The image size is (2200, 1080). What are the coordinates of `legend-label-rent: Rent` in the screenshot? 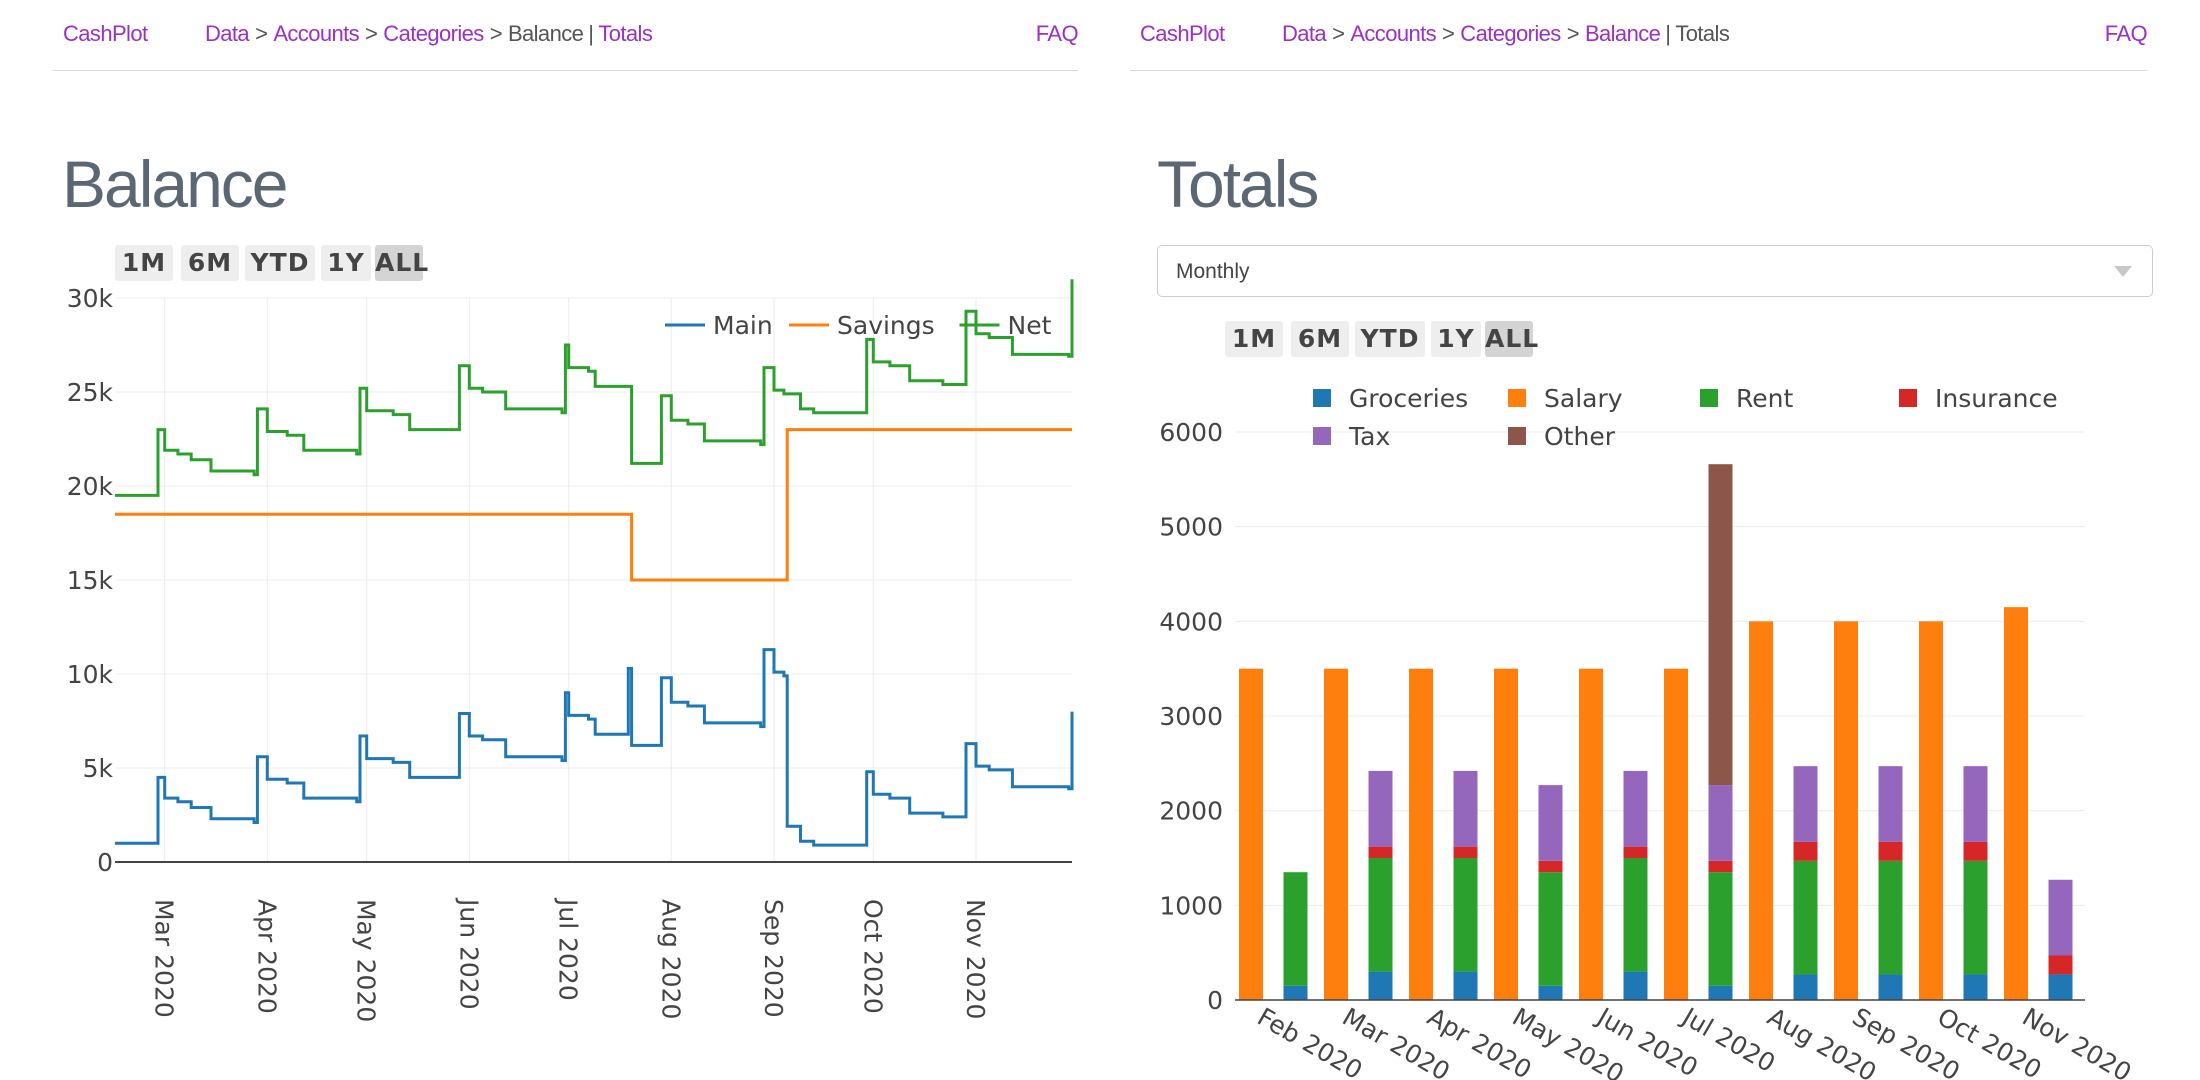 It's located at (1764, 398).